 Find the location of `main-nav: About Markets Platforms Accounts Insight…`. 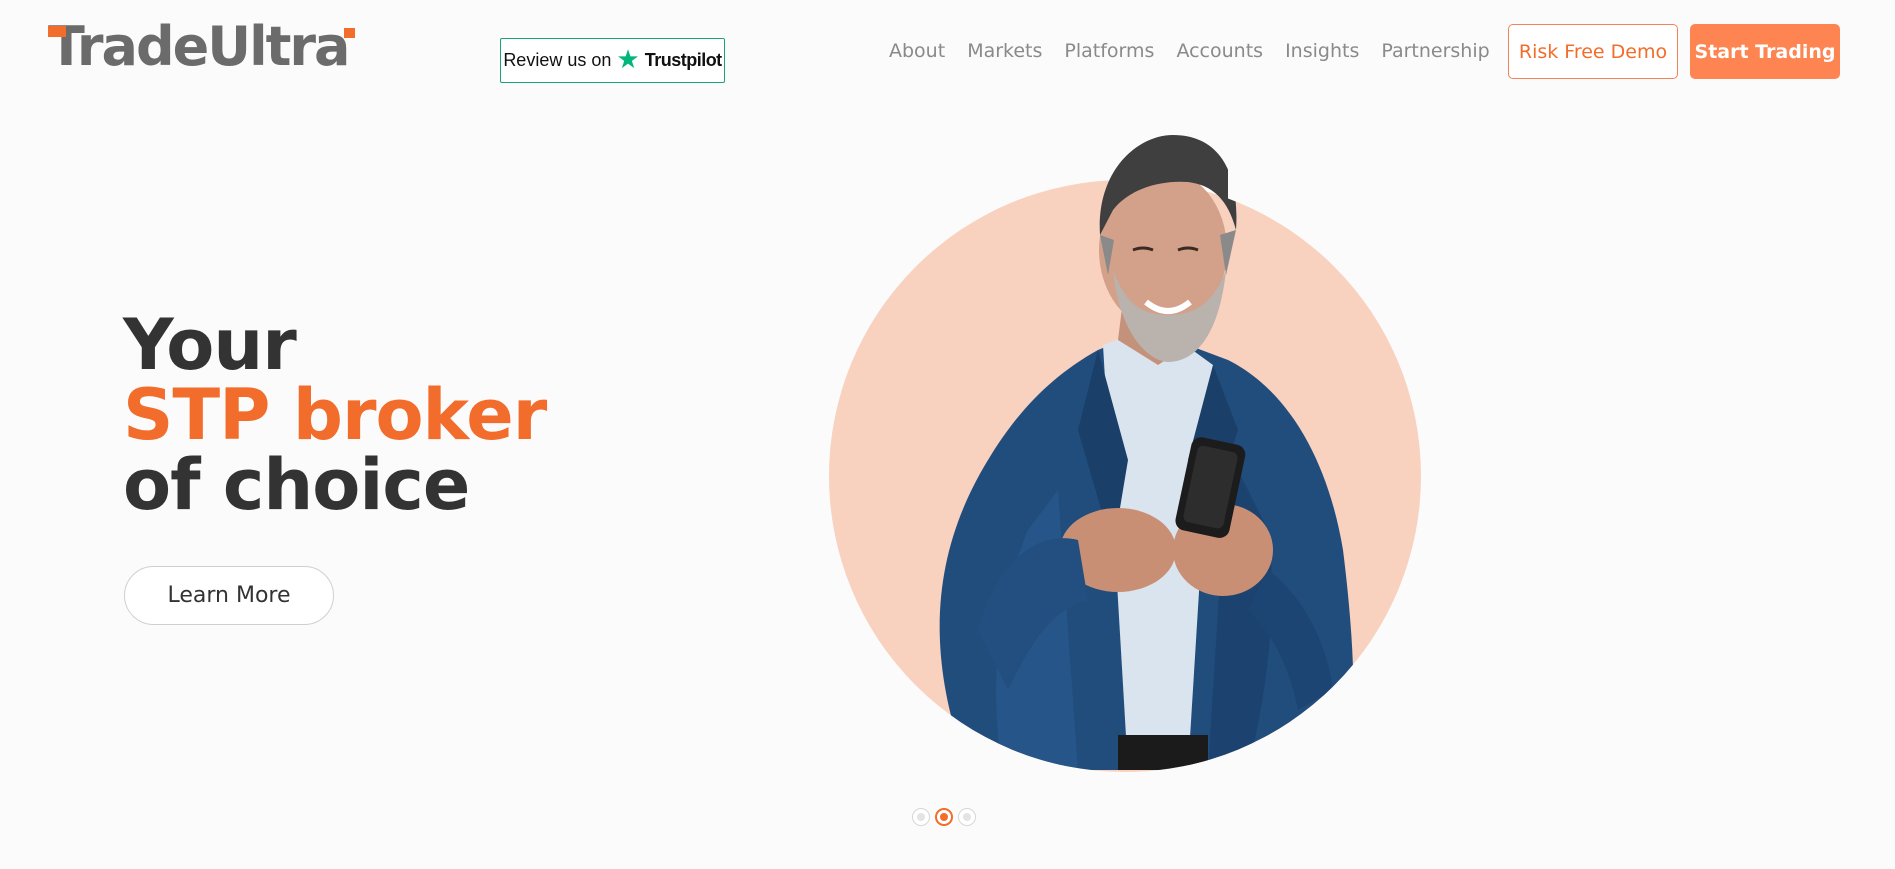

main-nav: About Markets Platforms Accounts Insight… is located at coordinates (1189, 51).